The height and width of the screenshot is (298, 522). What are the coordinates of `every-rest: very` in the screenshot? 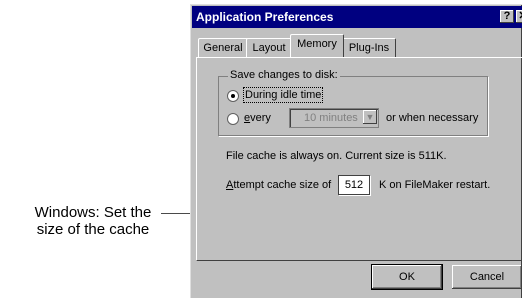 It's located at (260, 118).